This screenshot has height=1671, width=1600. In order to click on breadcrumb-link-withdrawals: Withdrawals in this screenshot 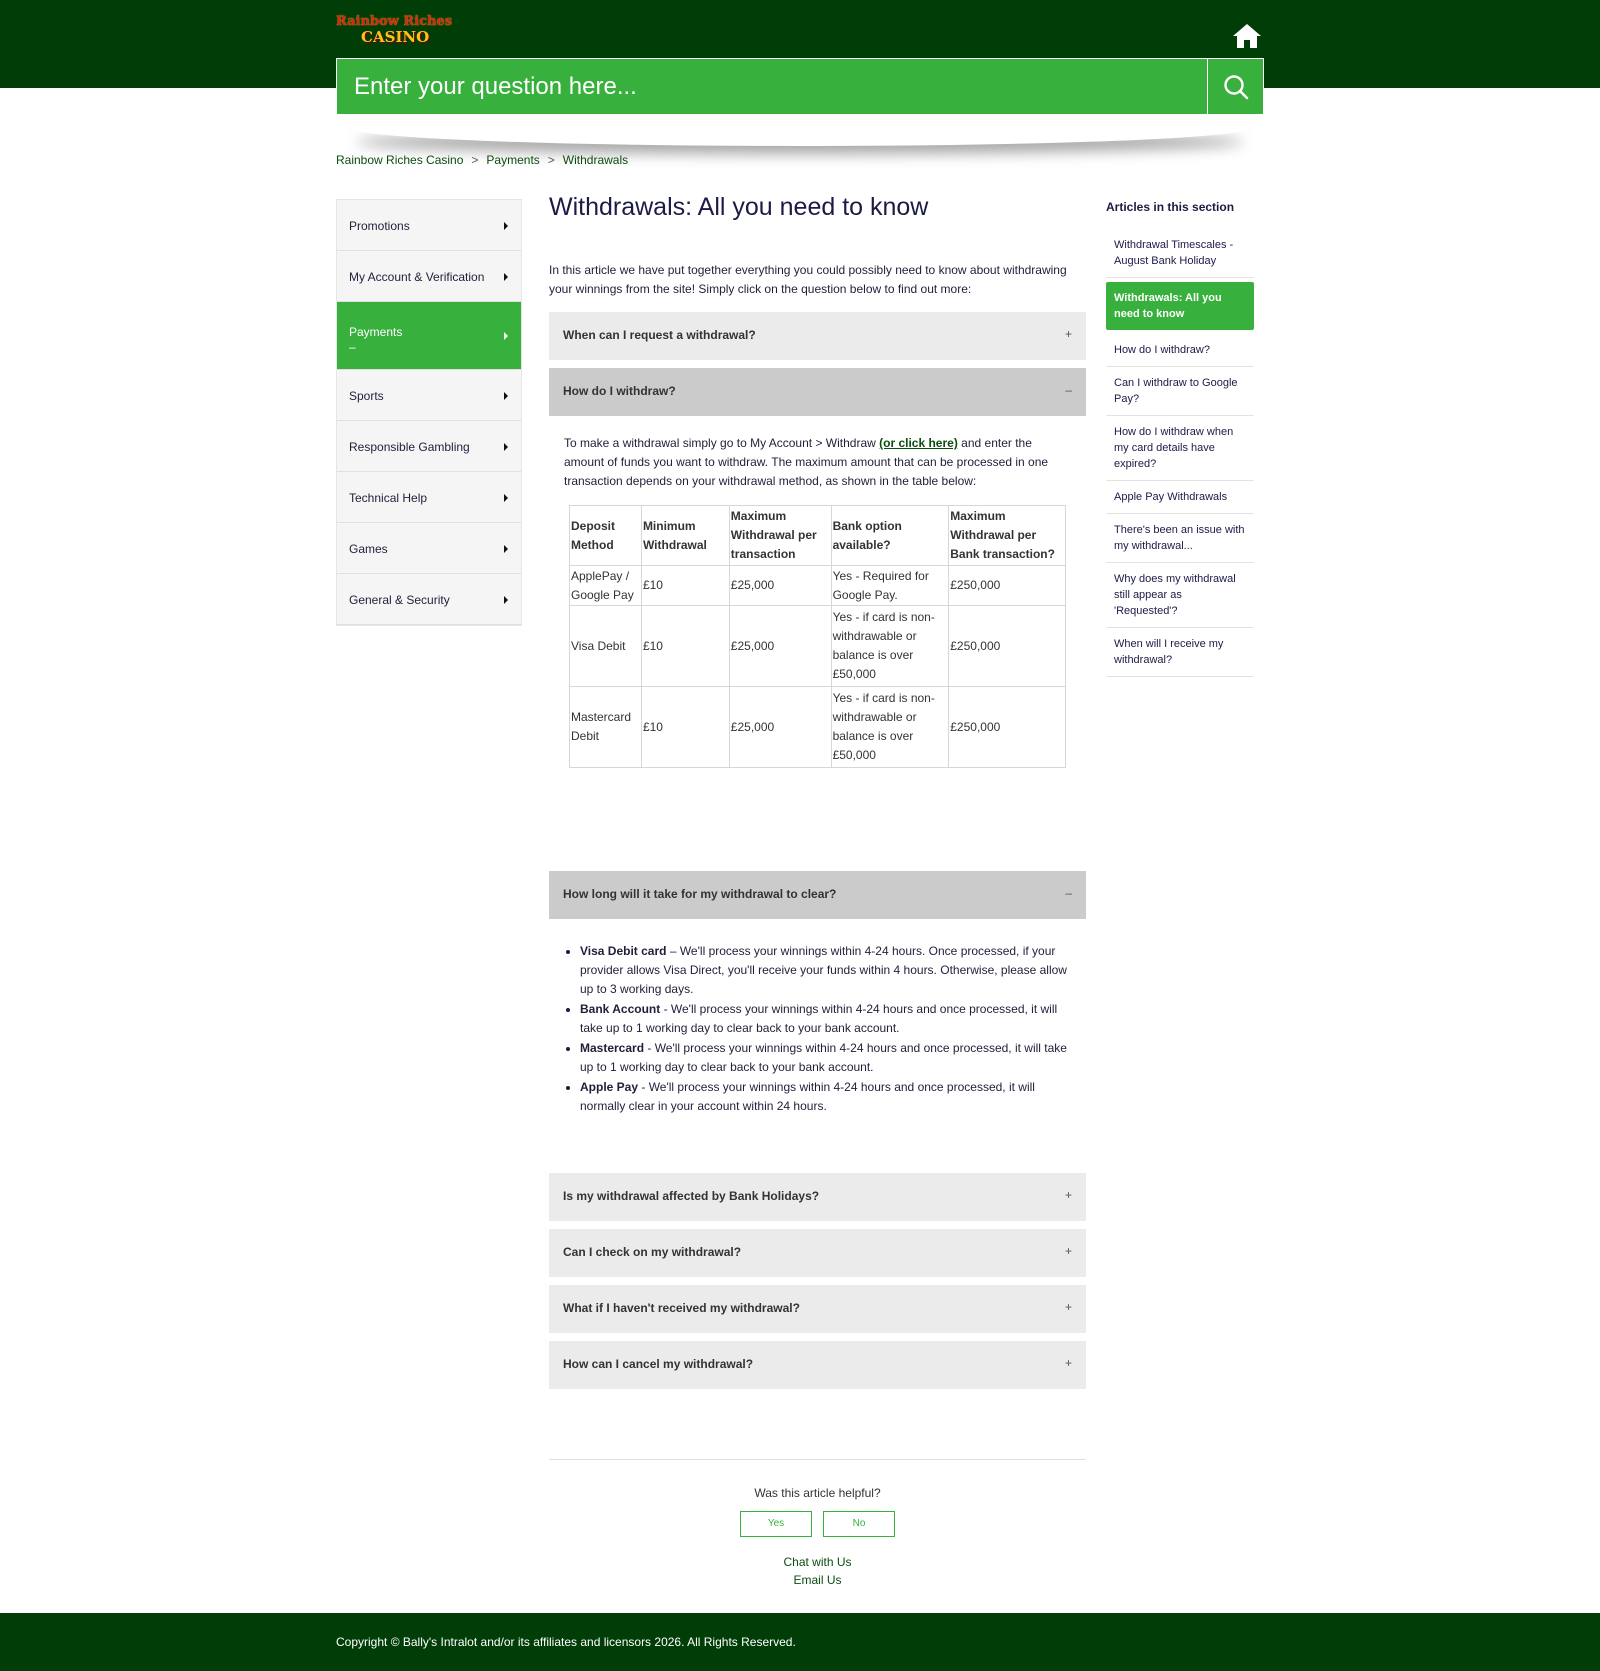, I will do `click(595, 160)`.